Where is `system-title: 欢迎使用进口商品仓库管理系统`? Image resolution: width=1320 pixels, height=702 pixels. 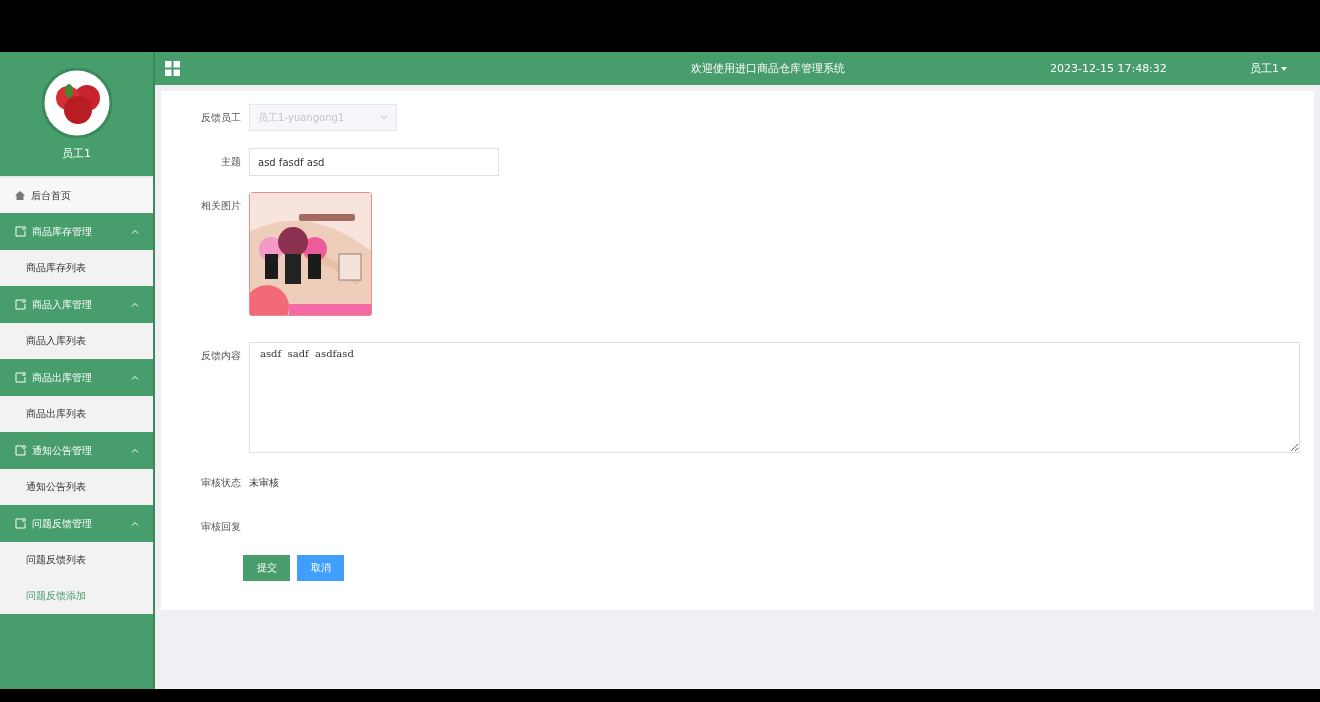 system-title: 欢迎使用进口商品仓库管理系统 is located at coordinates (768, 68).